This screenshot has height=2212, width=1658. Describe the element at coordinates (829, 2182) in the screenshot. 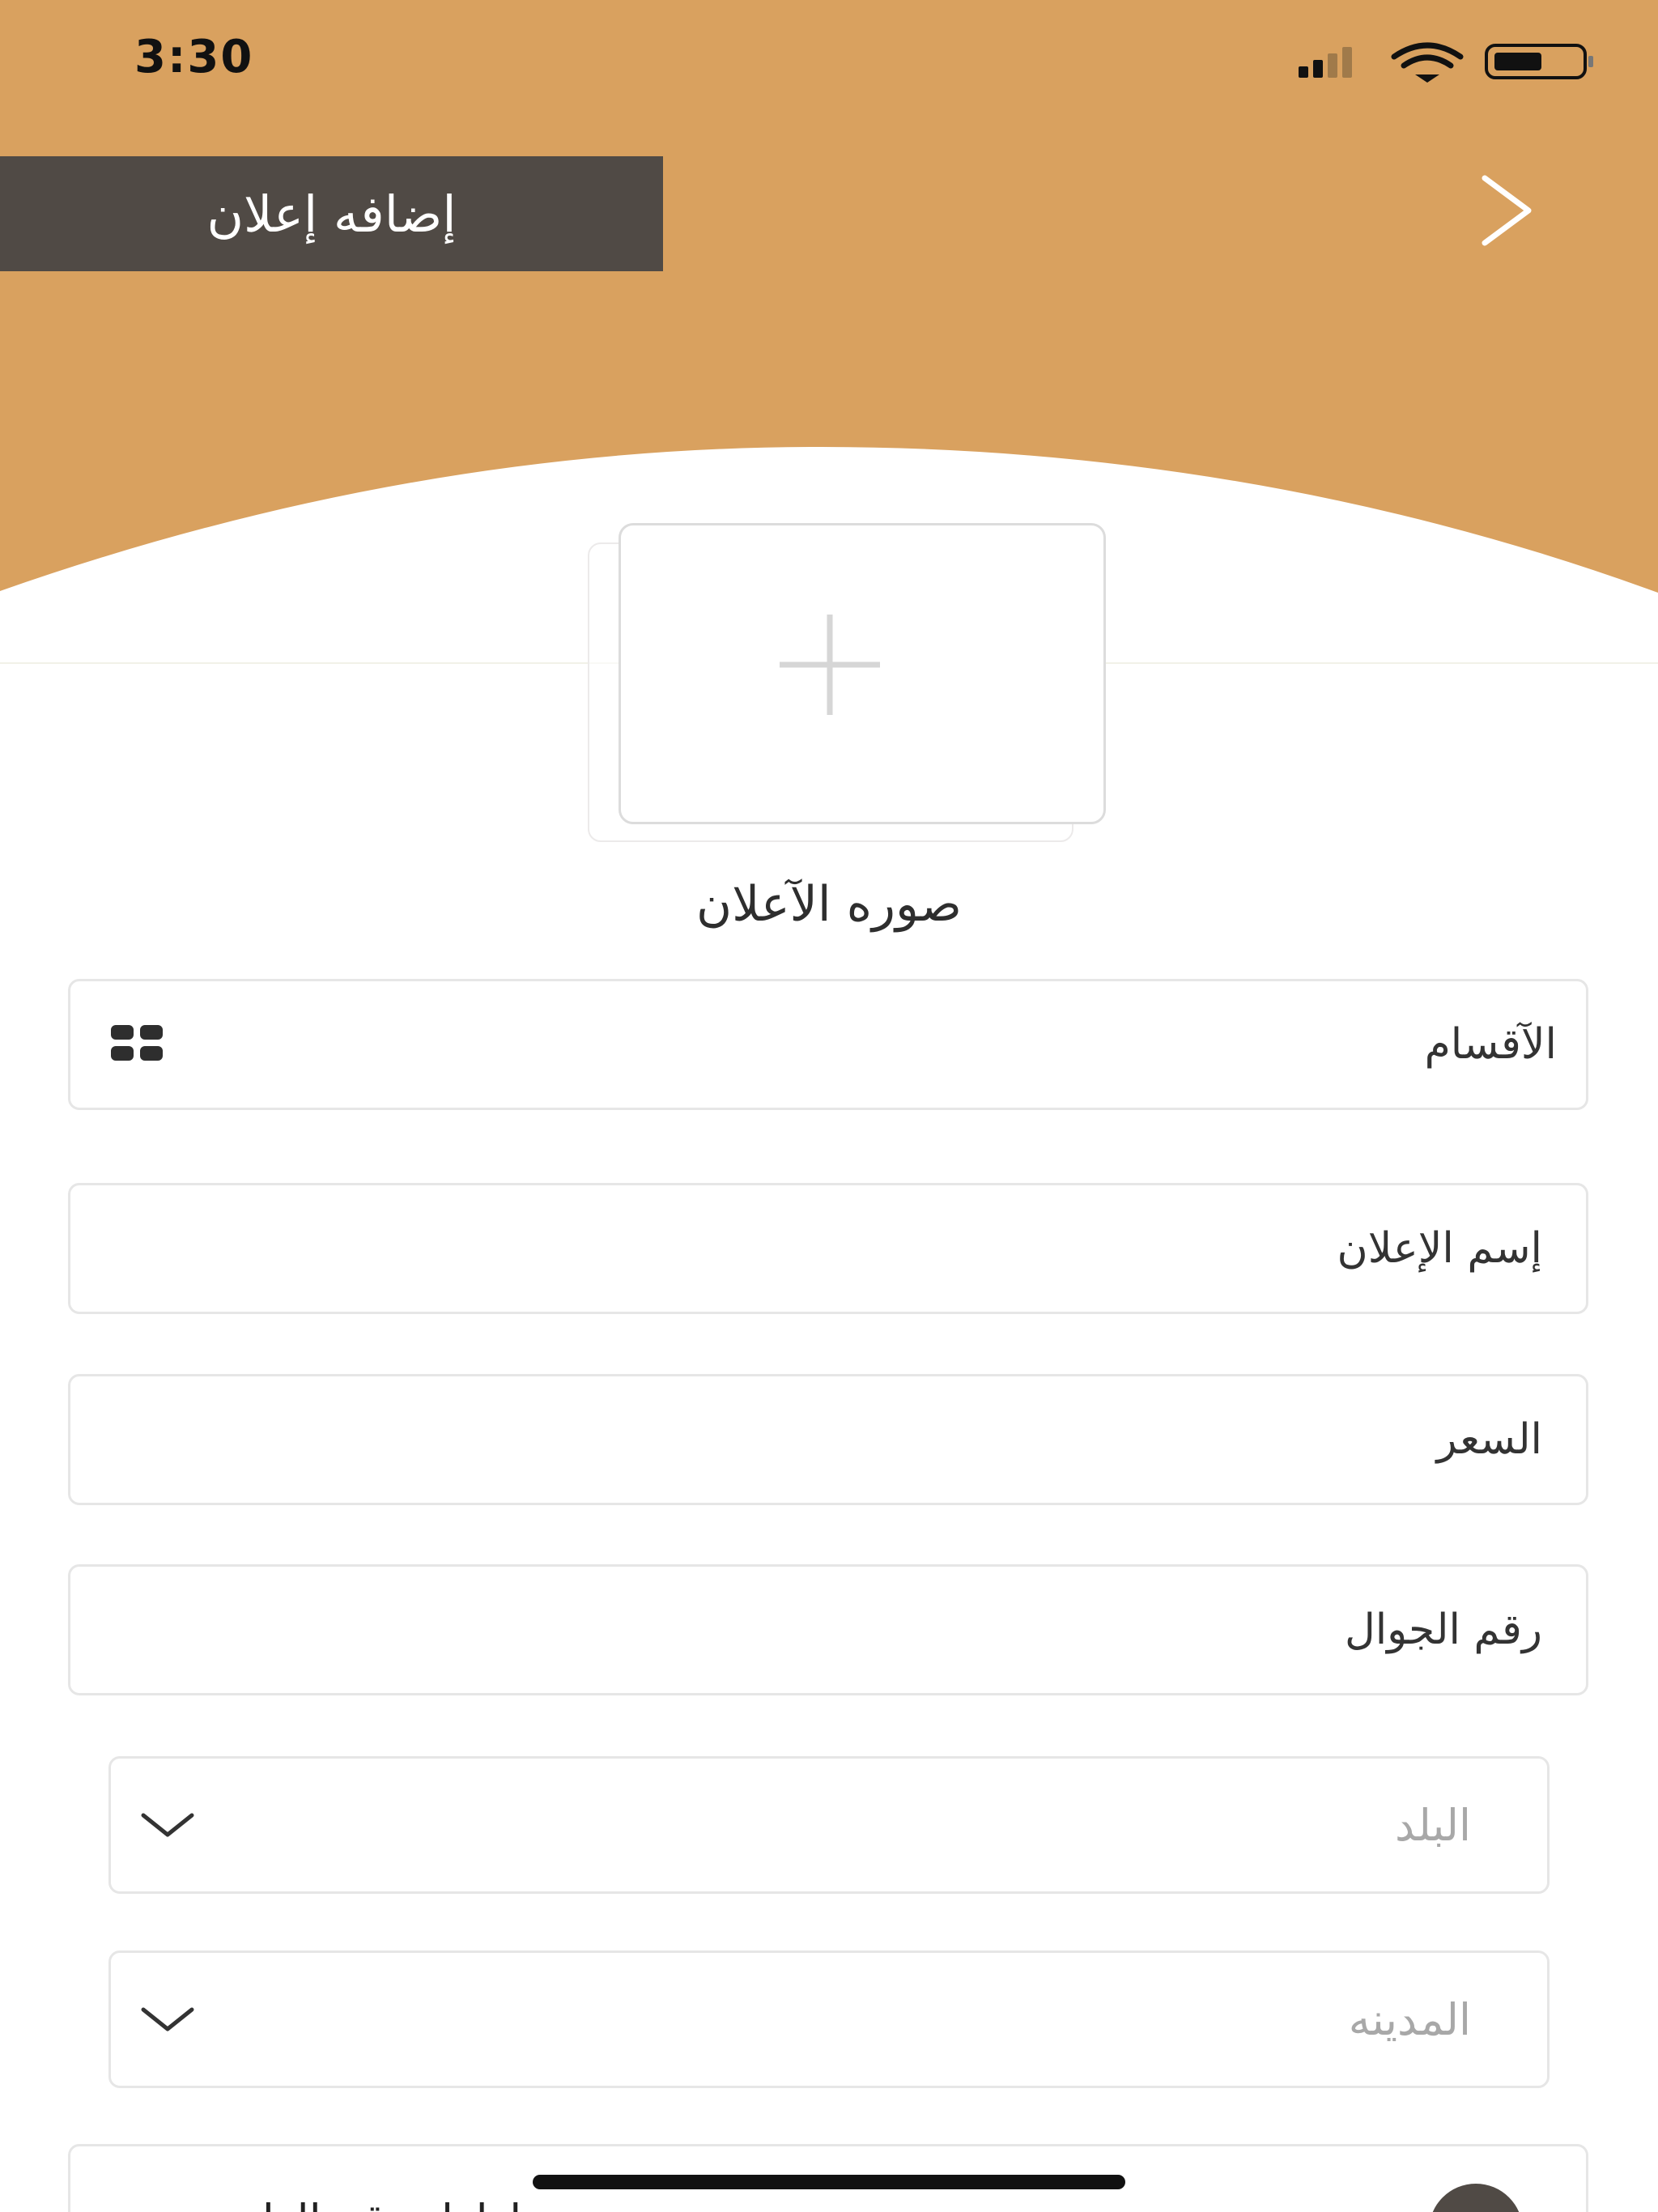

I see `home-indicator` at that location.